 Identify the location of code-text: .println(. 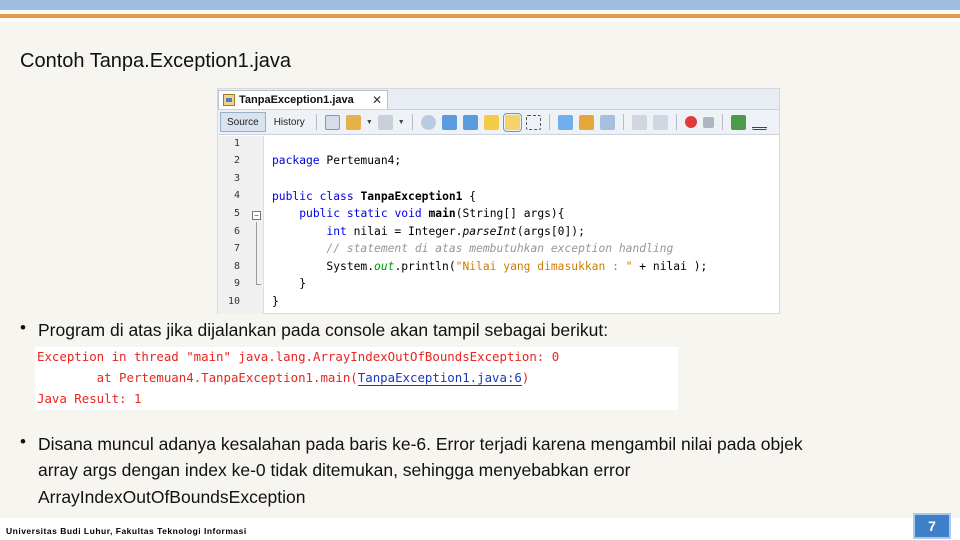
(425, 266).